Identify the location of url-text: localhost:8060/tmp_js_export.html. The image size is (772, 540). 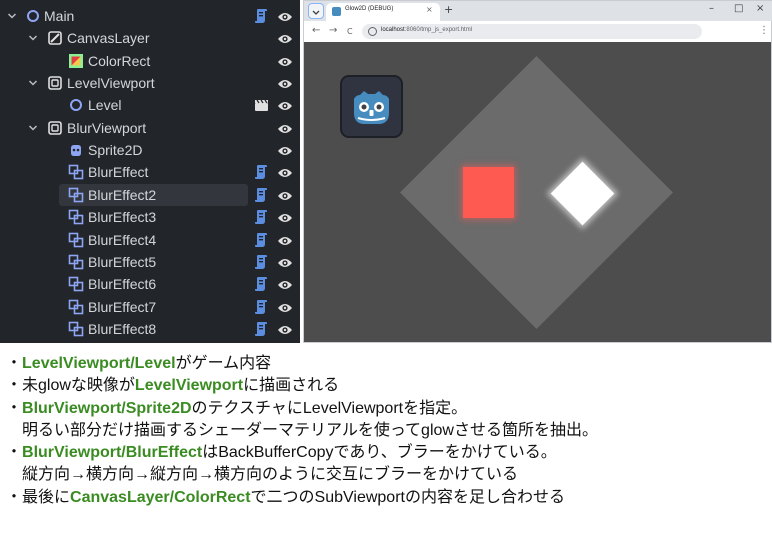
(426, 30).